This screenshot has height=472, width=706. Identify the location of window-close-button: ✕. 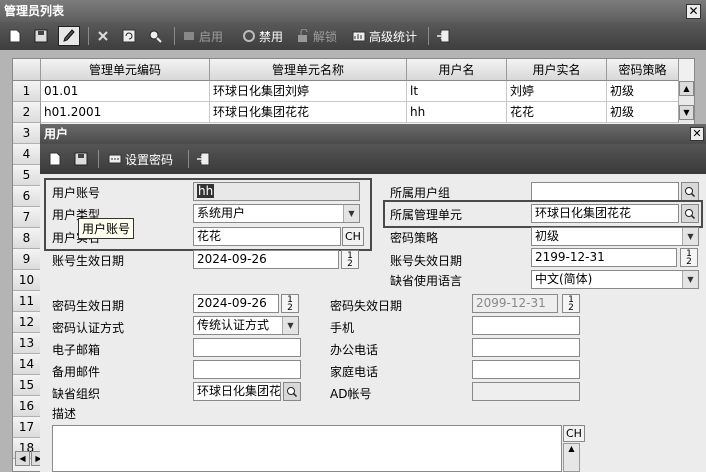
(693, 11).